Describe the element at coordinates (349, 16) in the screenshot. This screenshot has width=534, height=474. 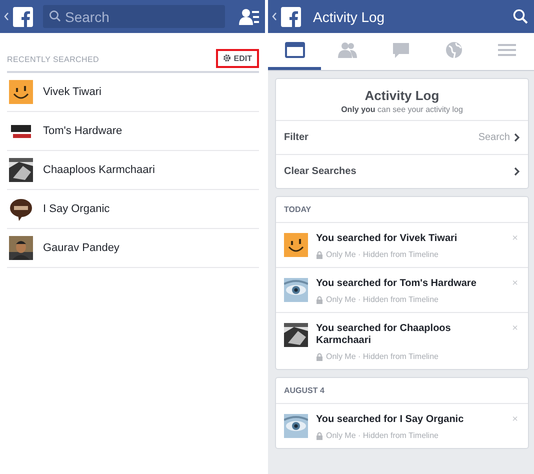
I see `window-title: Activity Log` at that location.